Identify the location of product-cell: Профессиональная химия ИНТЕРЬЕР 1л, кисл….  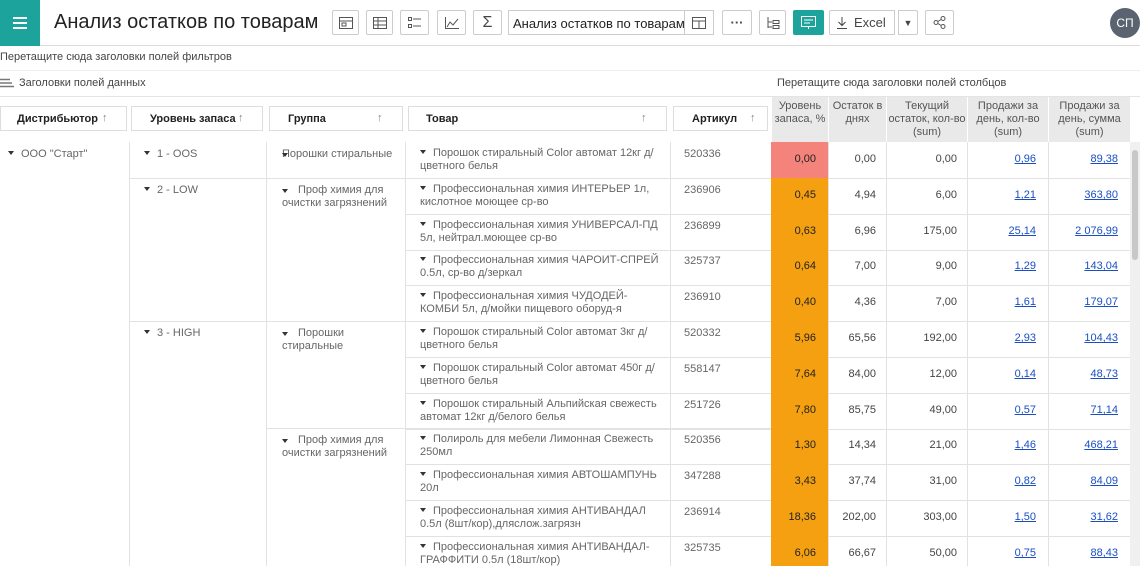
(541, 196).